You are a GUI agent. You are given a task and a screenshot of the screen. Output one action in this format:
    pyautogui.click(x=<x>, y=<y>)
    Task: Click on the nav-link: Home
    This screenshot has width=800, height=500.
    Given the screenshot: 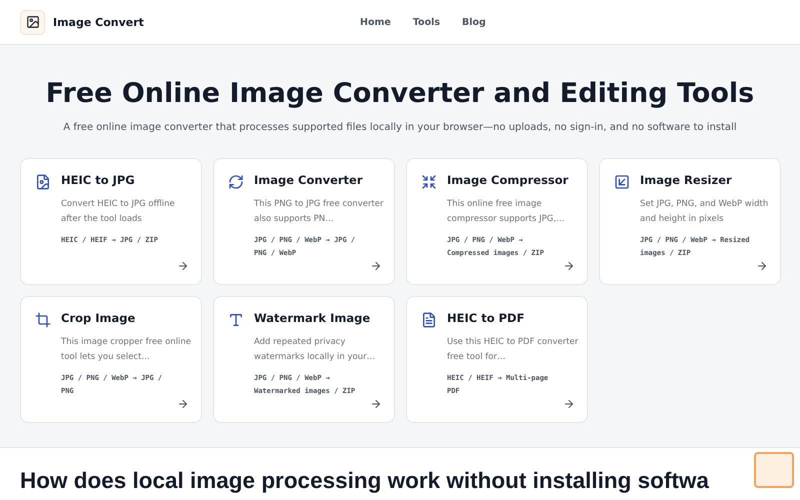 What is the action you would take?
    pyautogui.click(x=375, y=22)
    